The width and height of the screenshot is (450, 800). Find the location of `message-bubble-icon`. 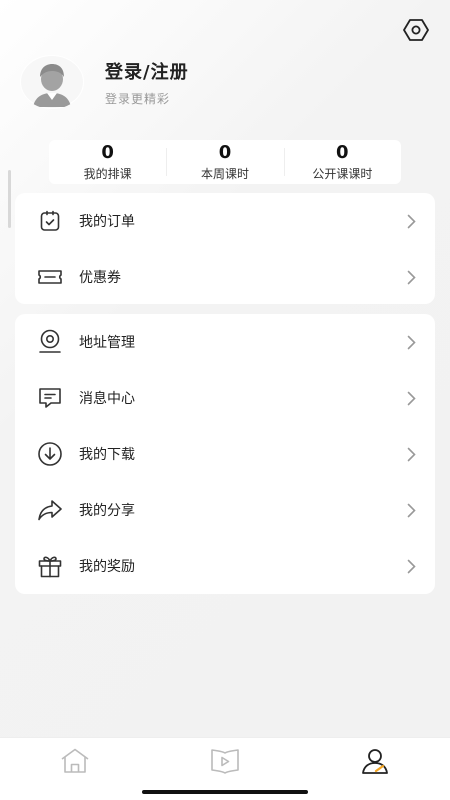

message-bubble-icon is located at coordinates (50, 398).